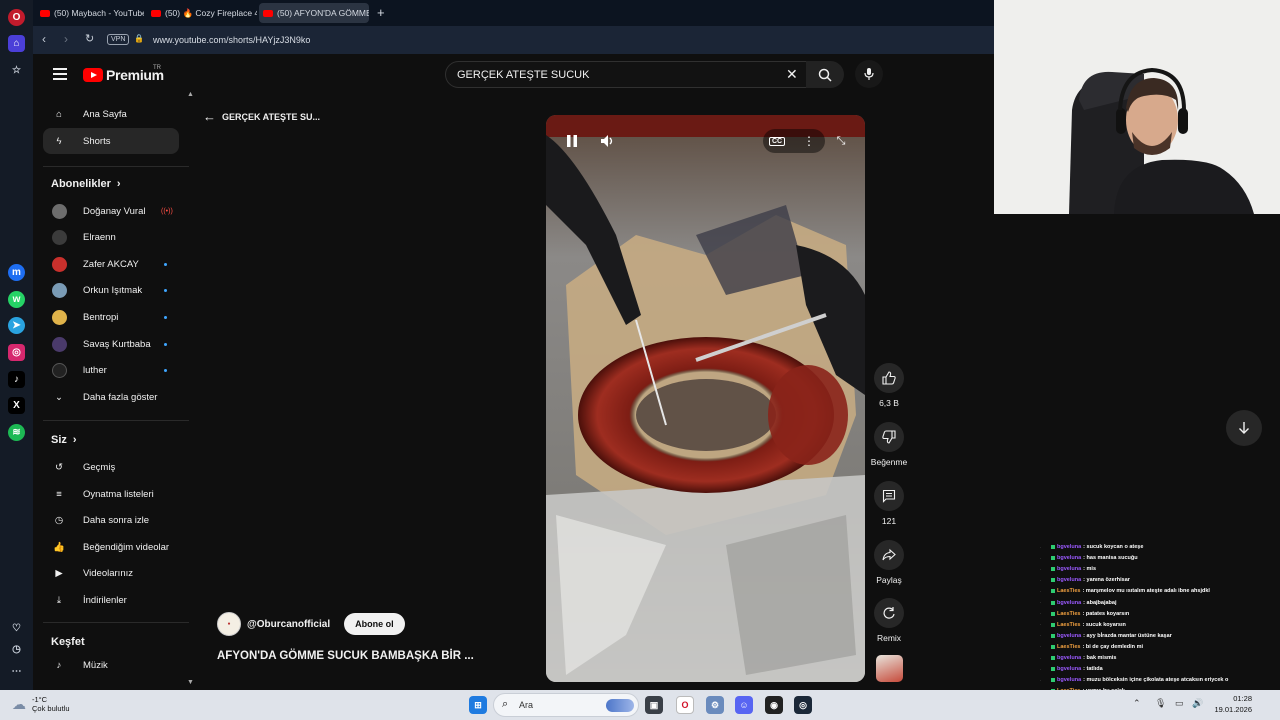 The image size is (1280, 720). I want to click on spotify-icon: ≋, so click(16, 432).